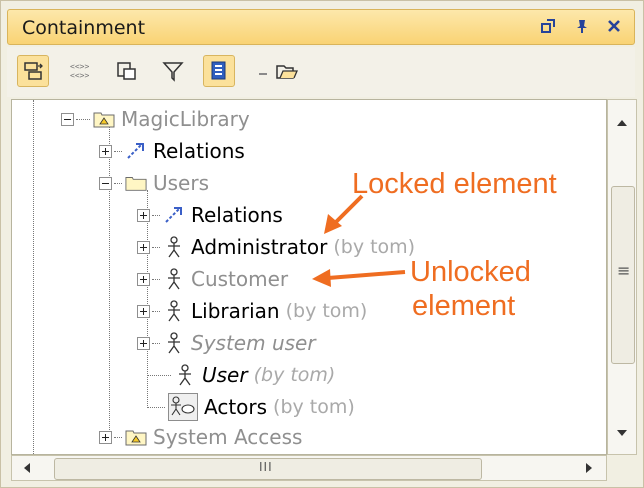 The width and height of the screenshot is (644, 488). I want to click on sync-icon, so click(33, 71).